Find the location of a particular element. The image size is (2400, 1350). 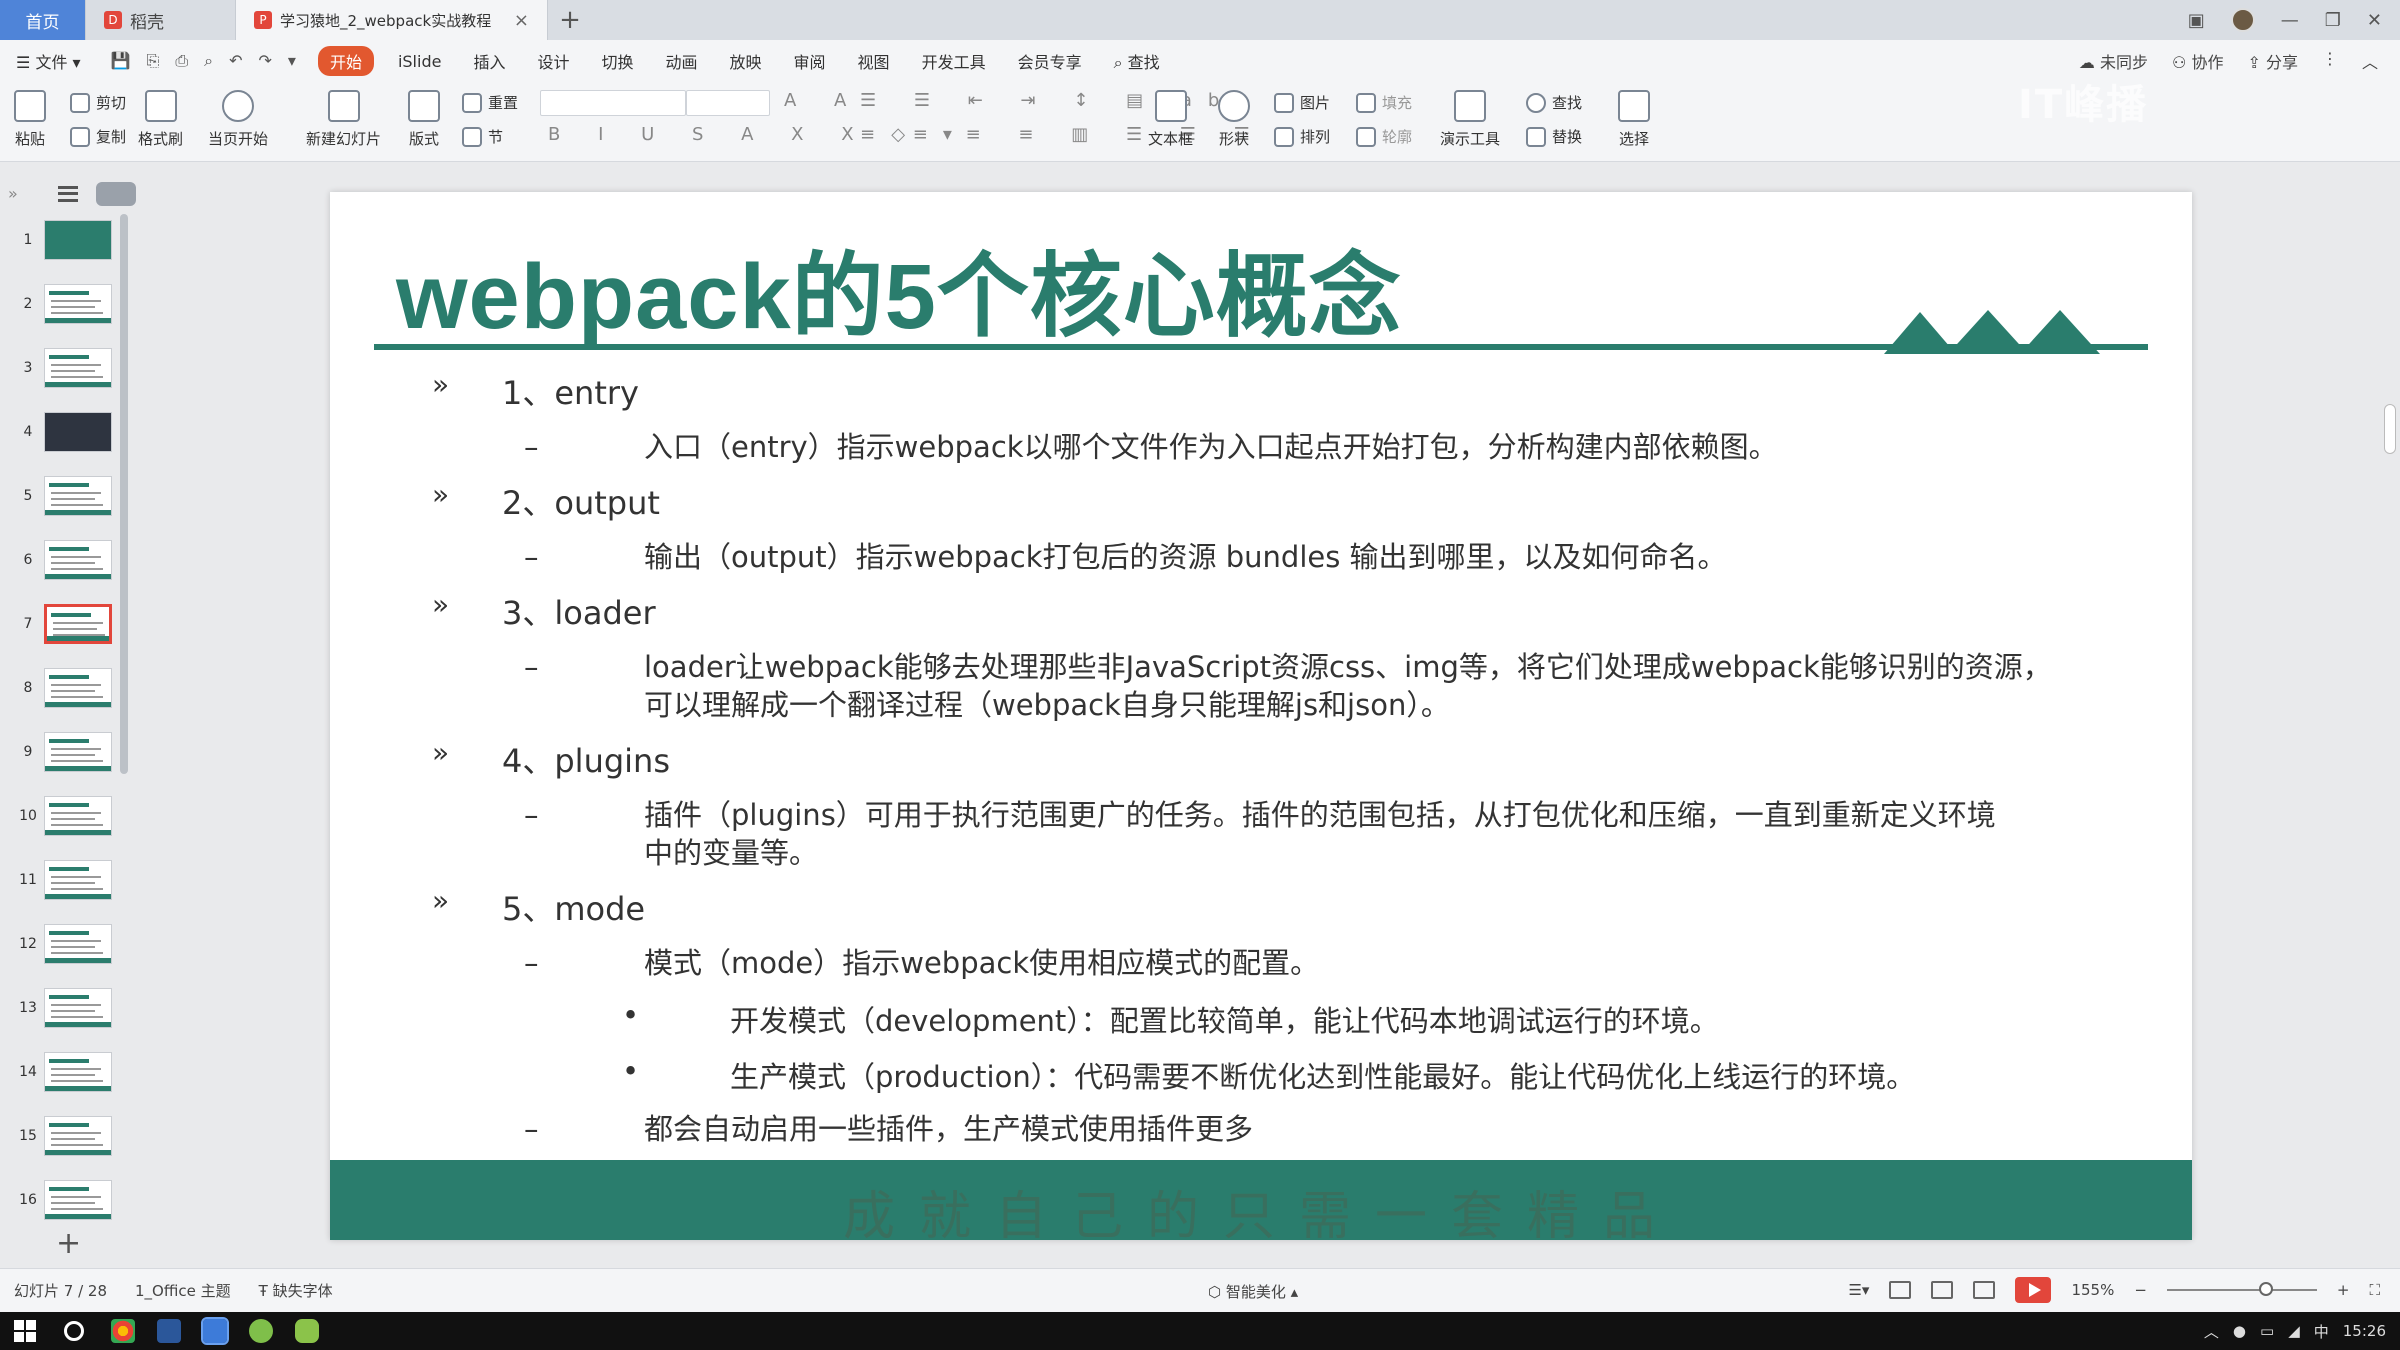

font-size-select is located at coordinates (728, 103).